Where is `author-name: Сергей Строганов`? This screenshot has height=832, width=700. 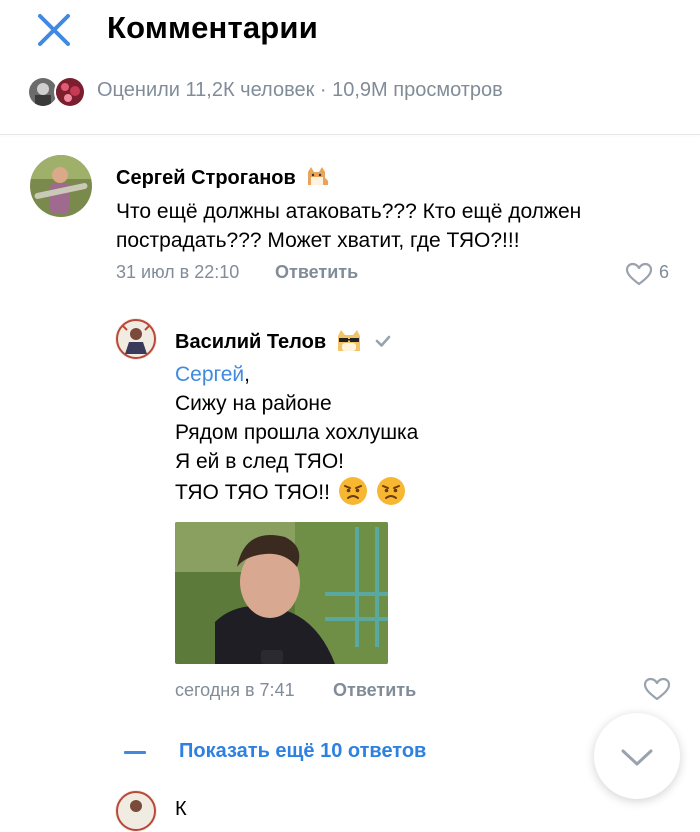
author-name: Сергей Строганов is located at coordinates (206, 178).